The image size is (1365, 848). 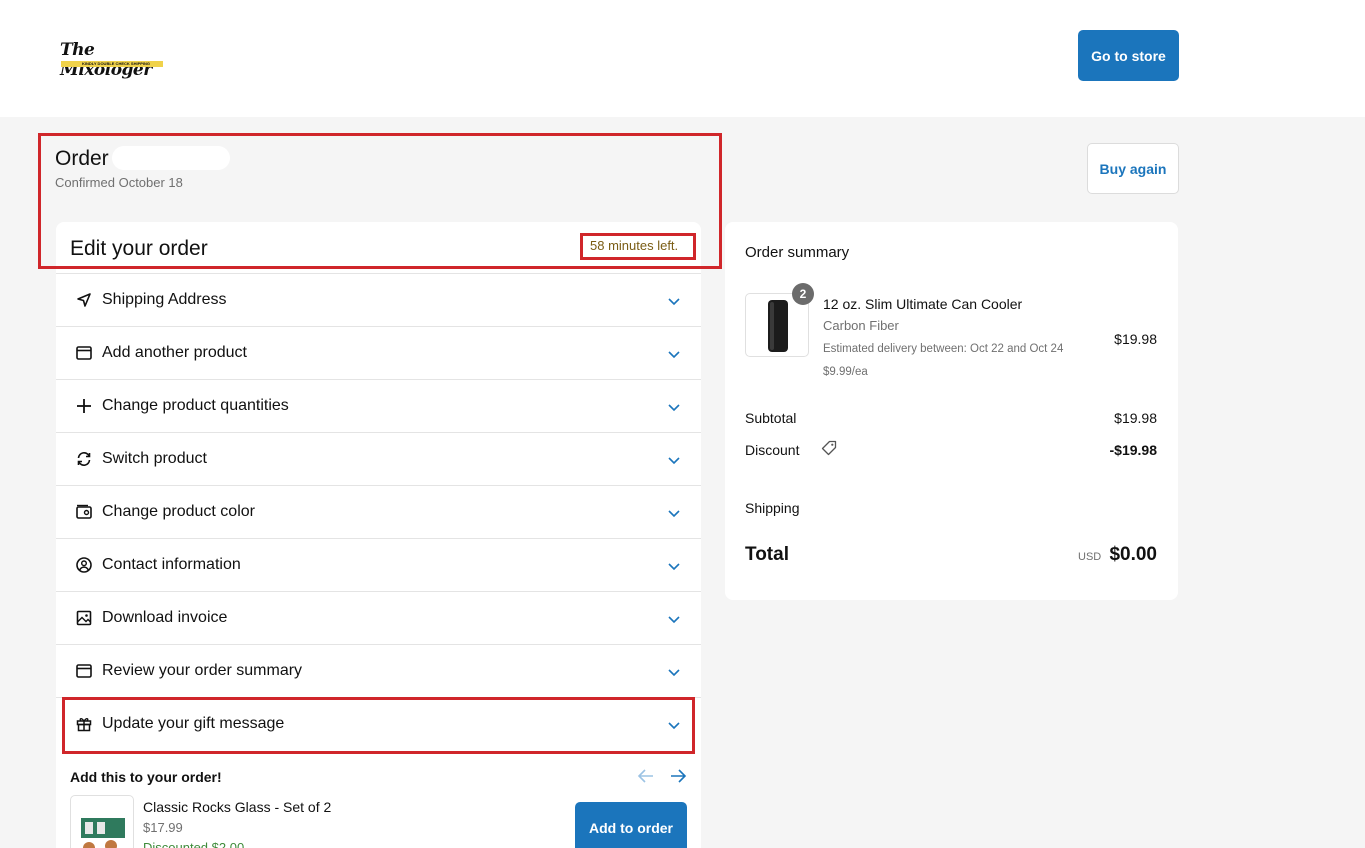 What do you see at coordinates (1135, 339) in the screenshot?
I see `product-line-price: $19.98` at bounding box center [1135, 339].